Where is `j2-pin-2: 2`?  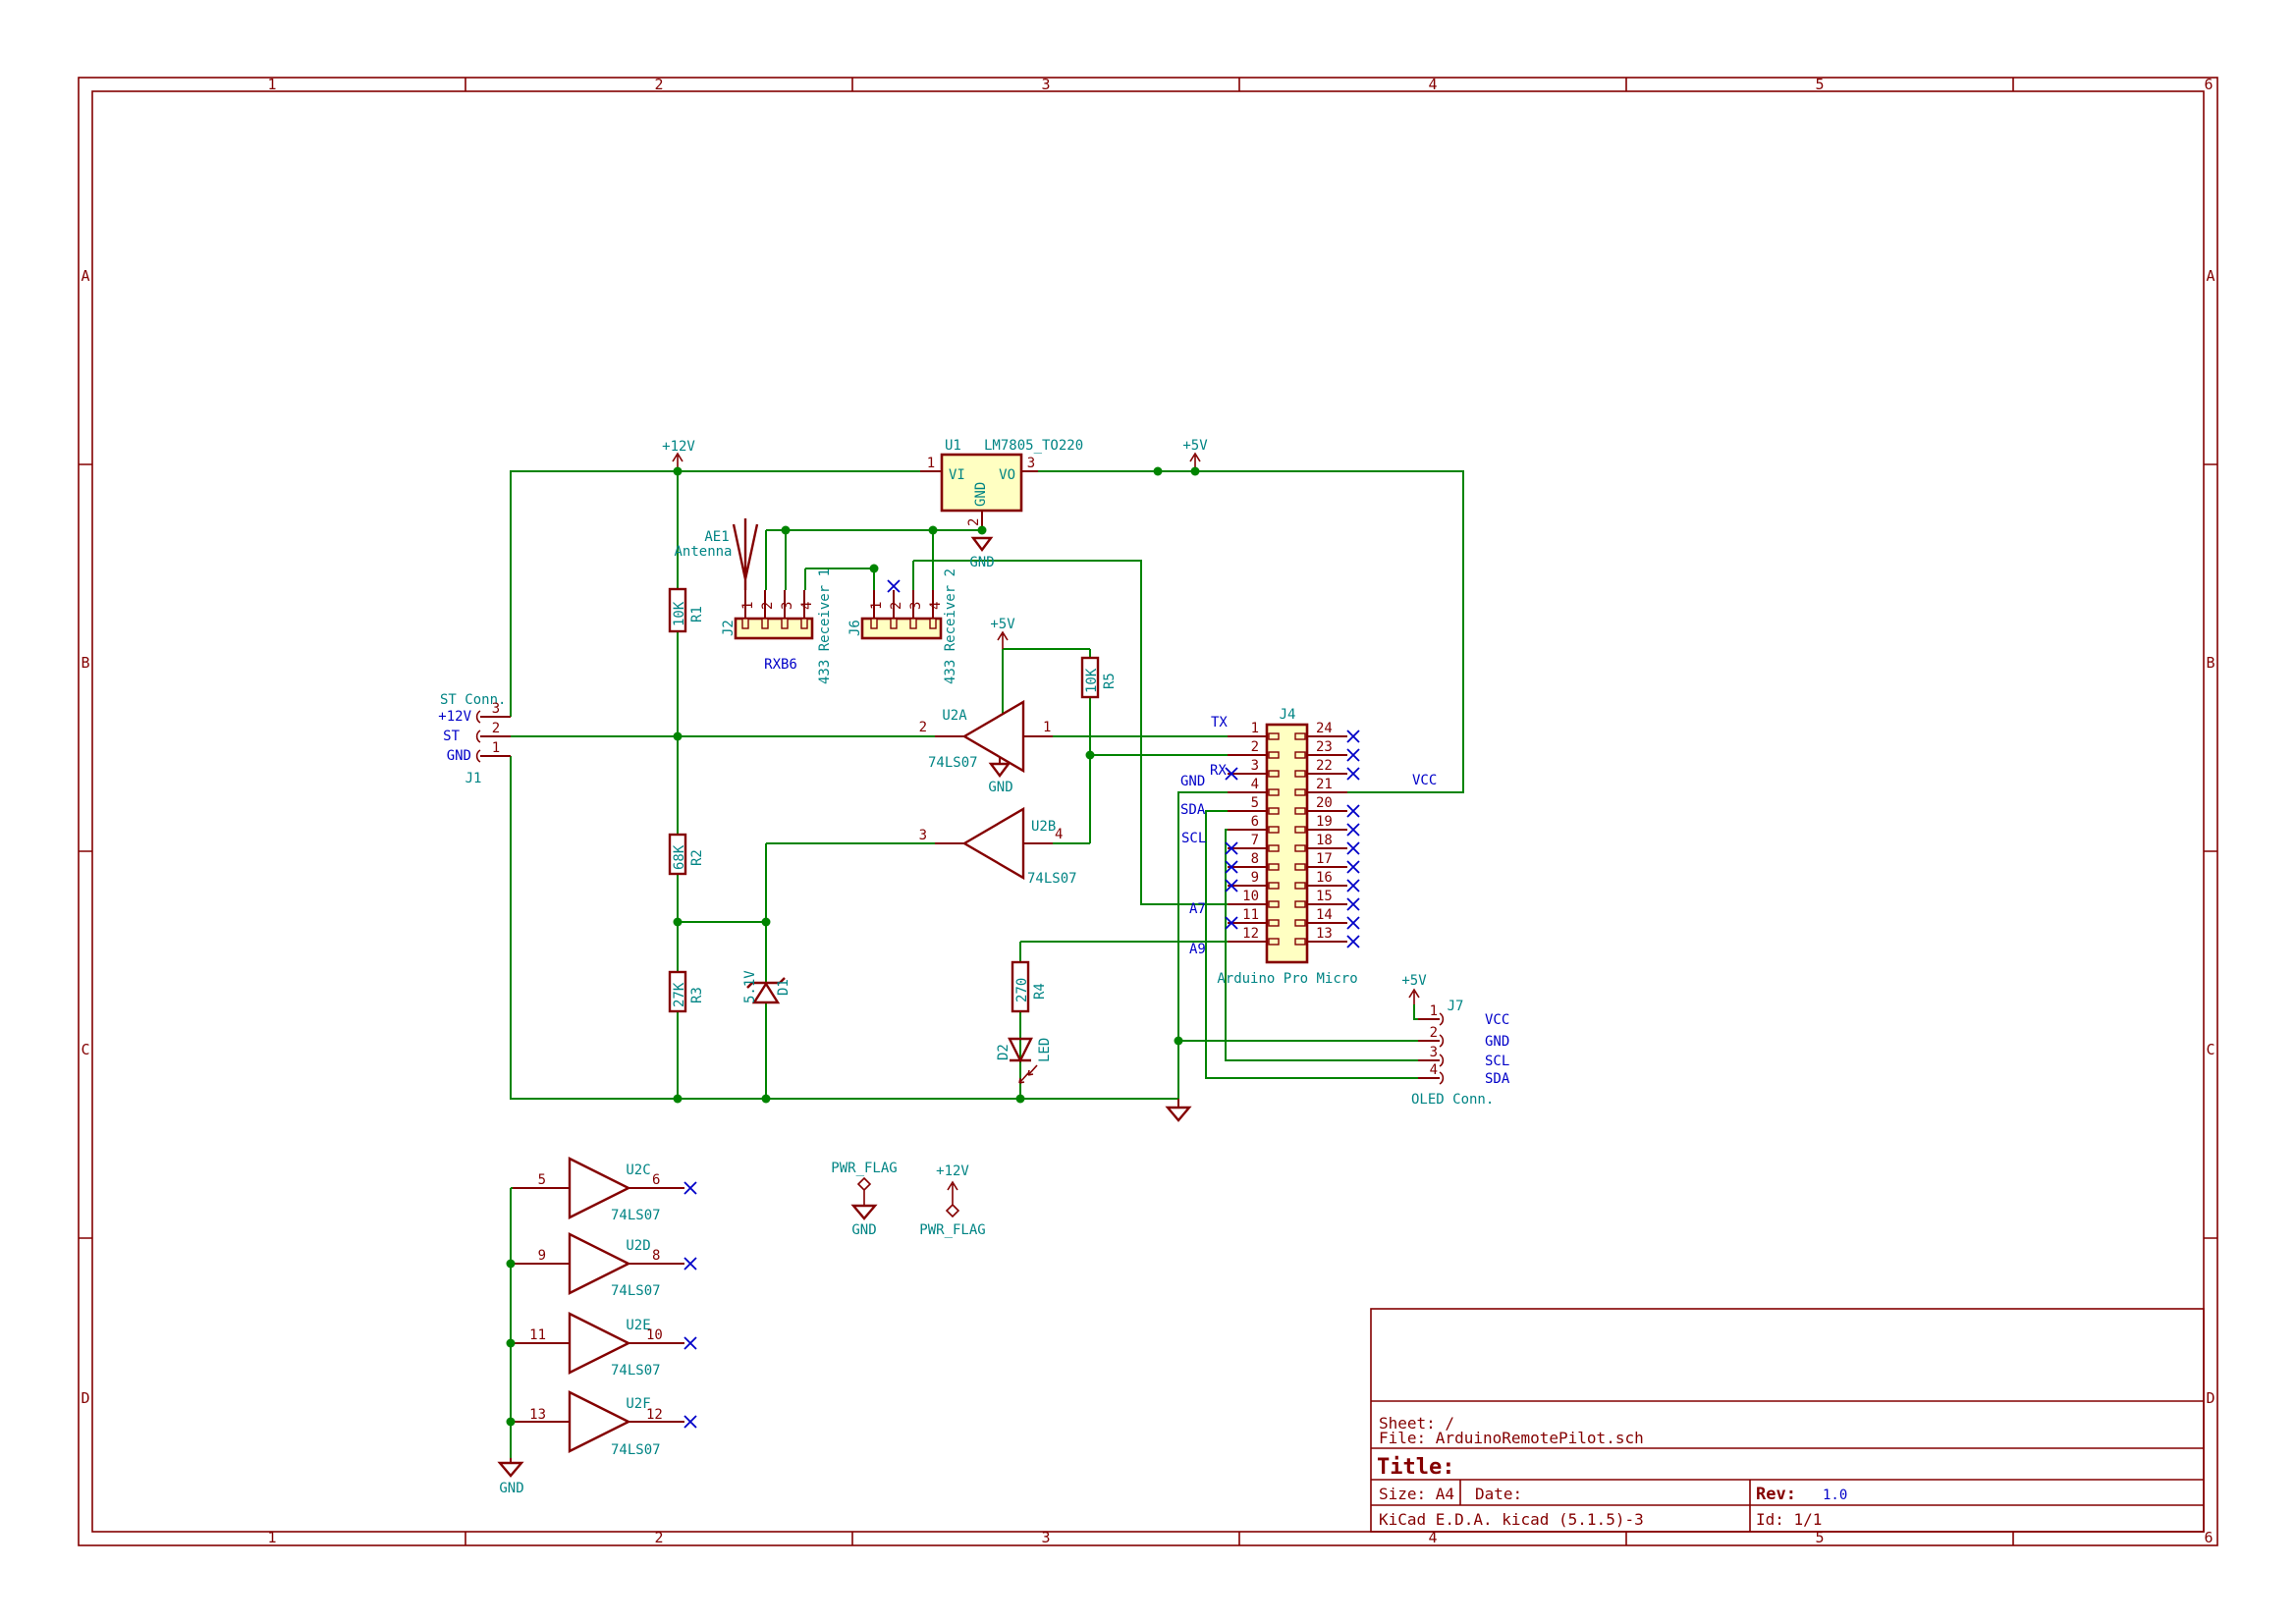
j2-pin-2: 2 is located at coordinates (768, 606).